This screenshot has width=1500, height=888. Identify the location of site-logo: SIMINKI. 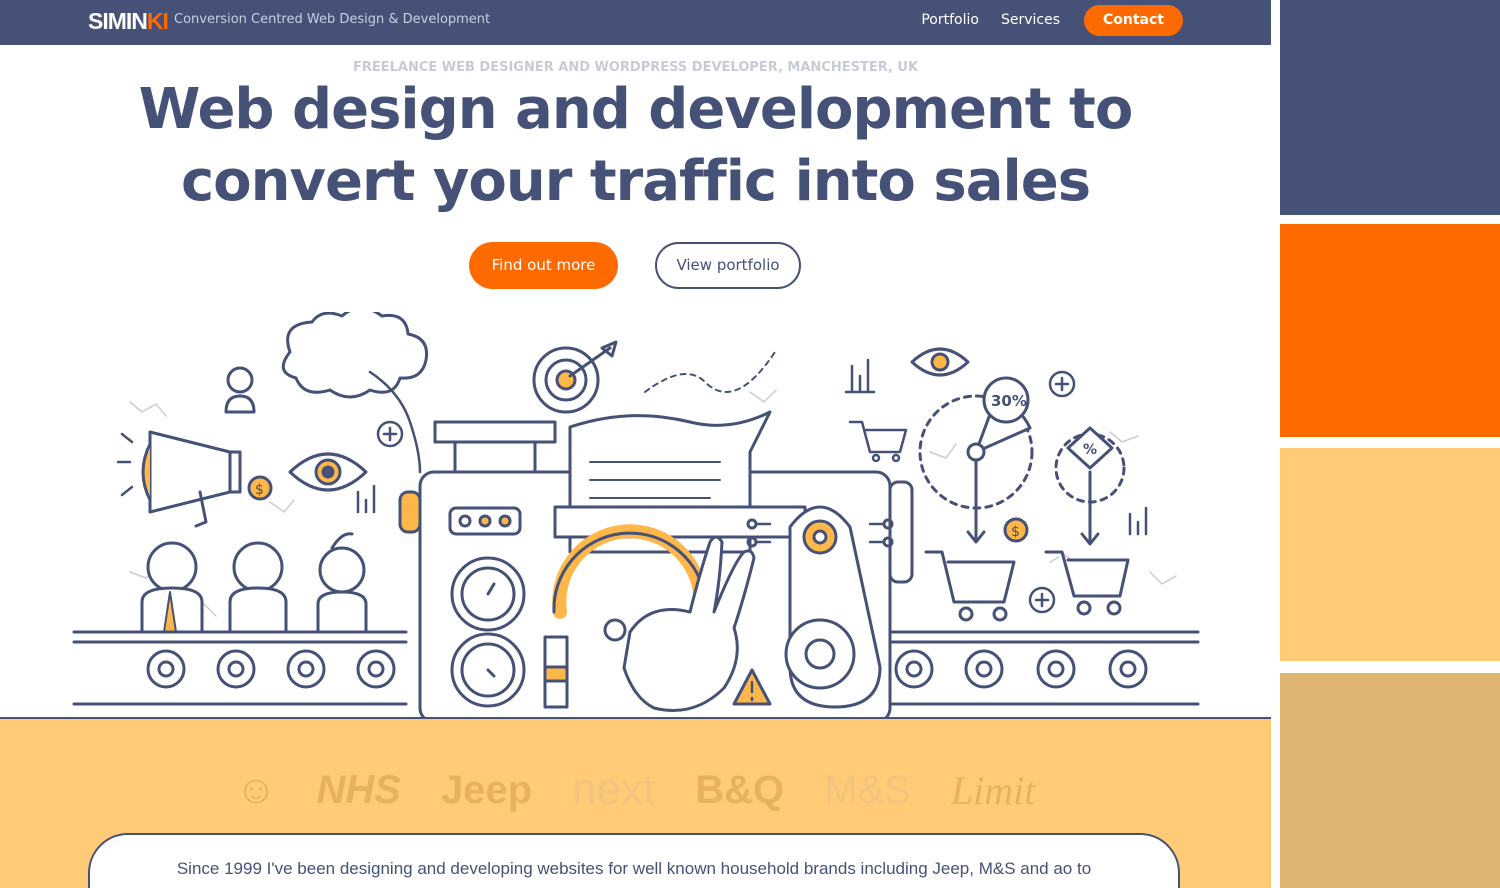
(128, 21).